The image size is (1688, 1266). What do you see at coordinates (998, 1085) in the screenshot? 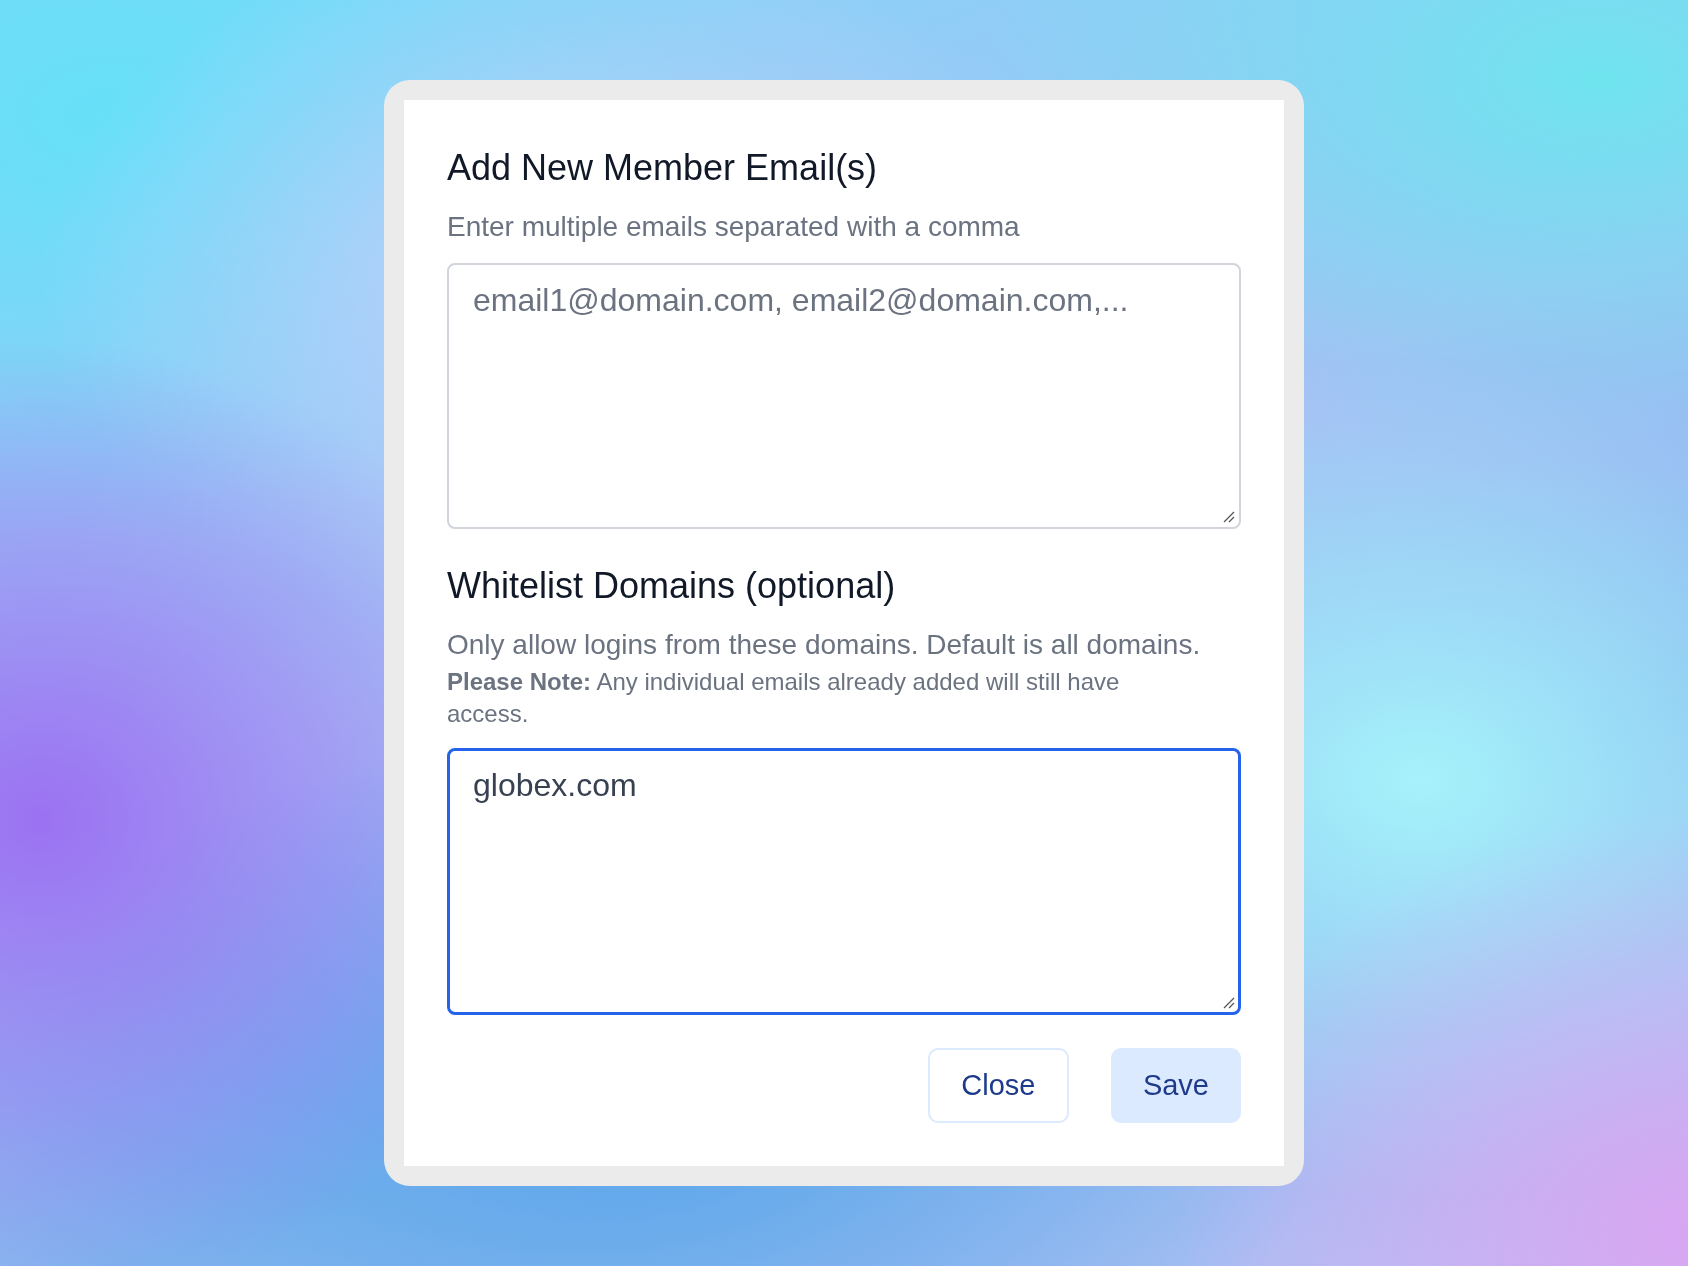
I see `close-button: Close` at bounding box center [998, 1085].